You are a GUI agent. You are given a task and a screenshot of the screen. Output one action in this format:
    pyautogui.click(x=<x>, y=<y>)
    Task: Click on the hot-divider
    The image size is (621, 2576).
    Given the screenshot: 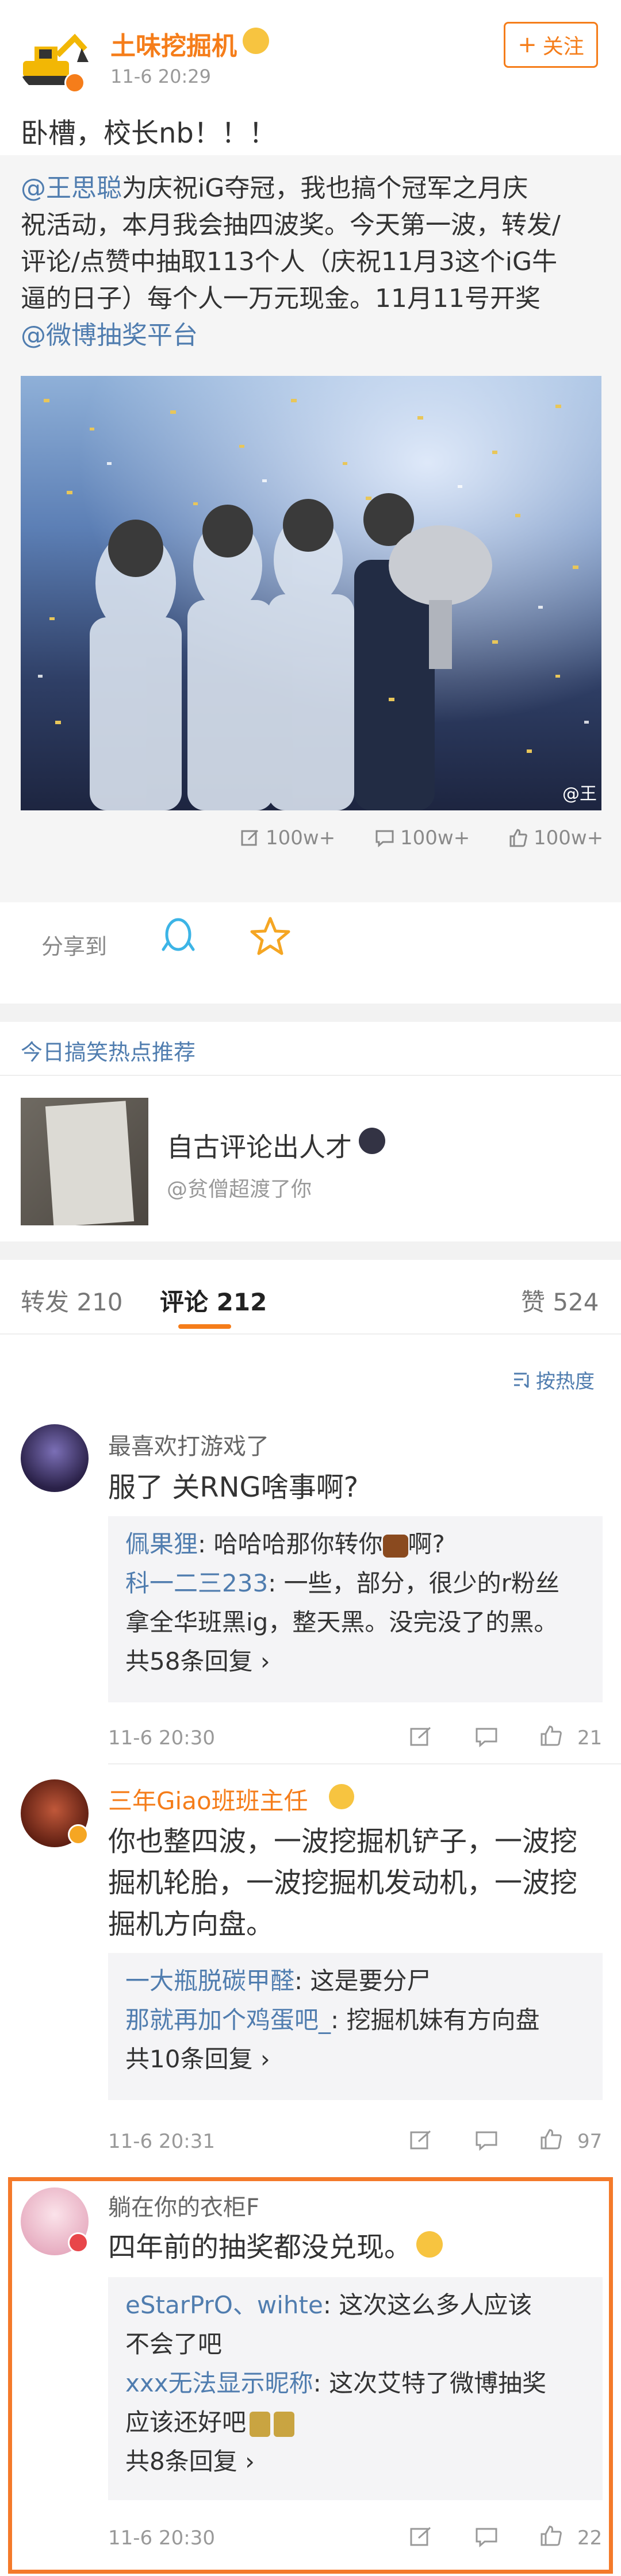 What is the action you would take?
    pyautogui.click(x=310, y=1075)
    